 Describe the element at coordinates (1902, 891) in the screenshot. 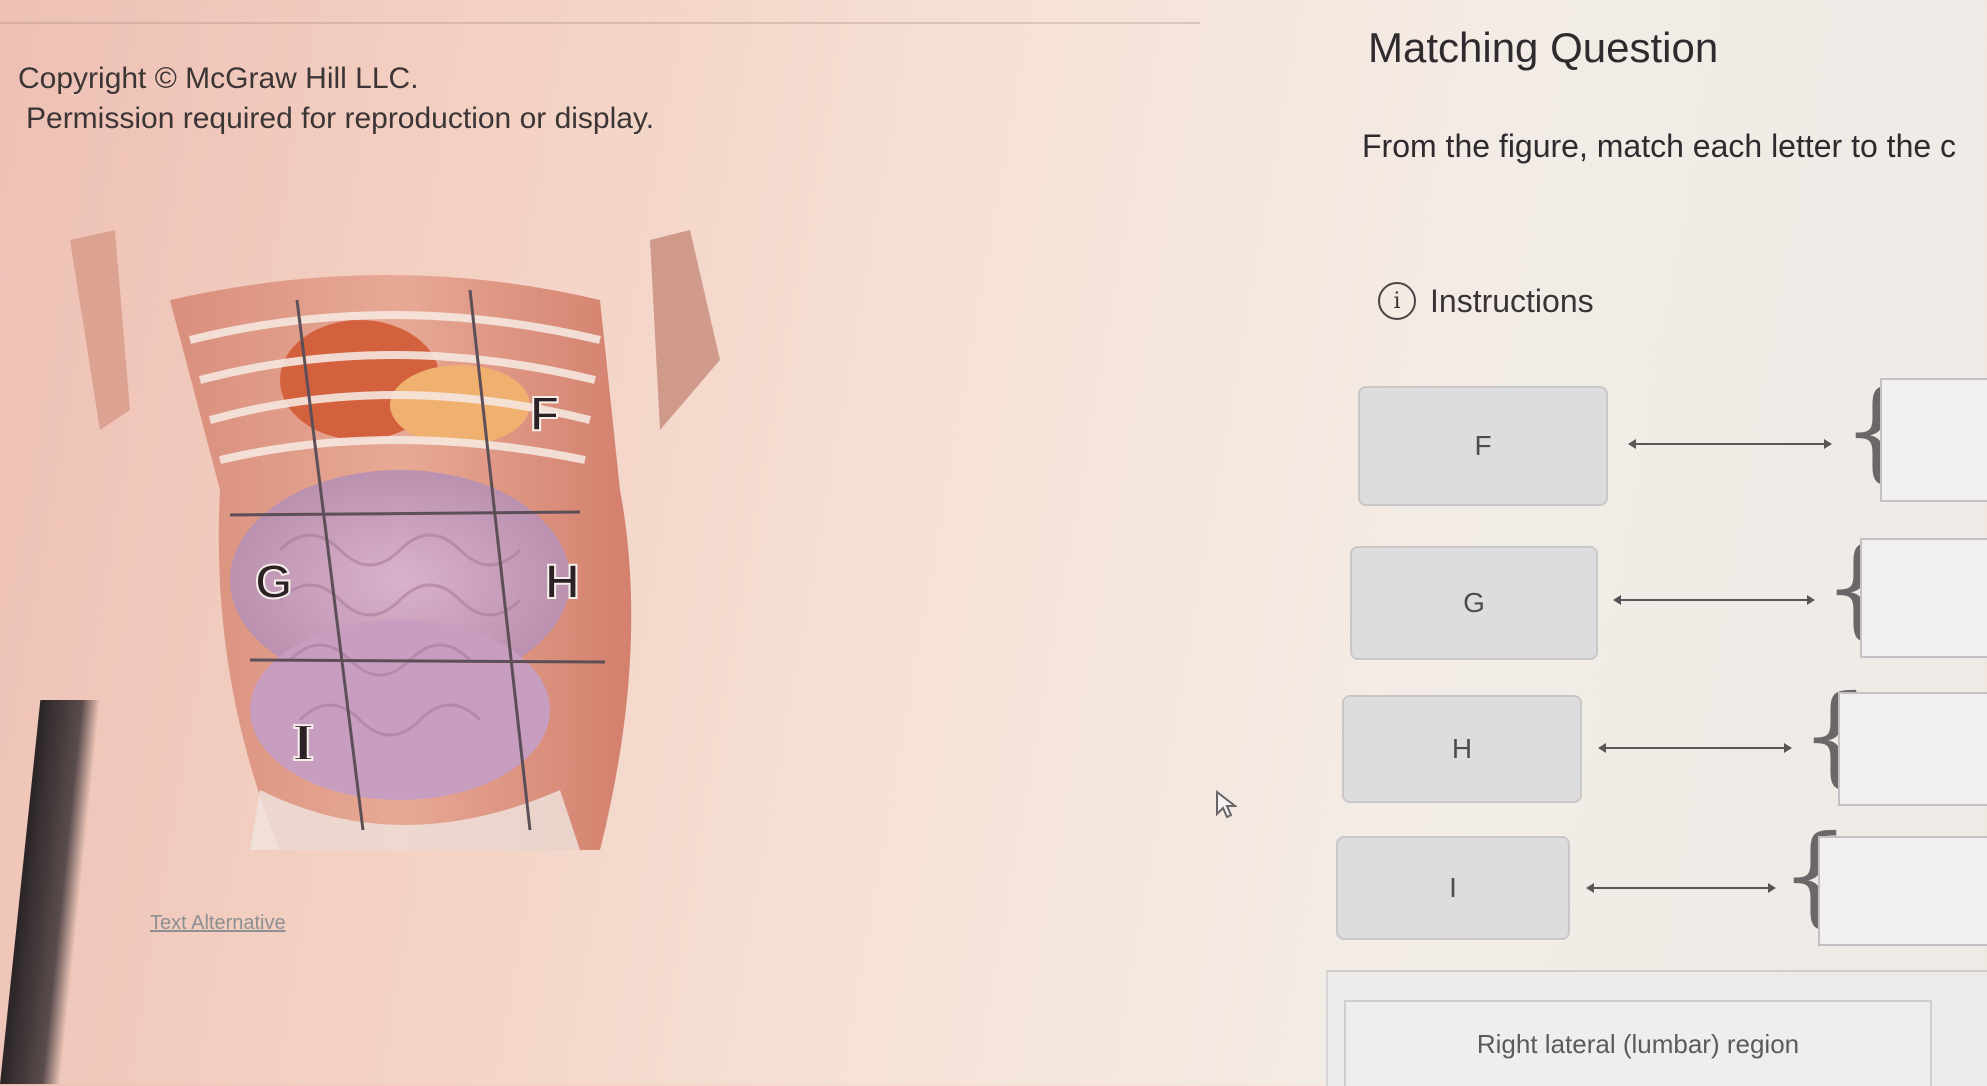

I see `drop-target-i` at that location.